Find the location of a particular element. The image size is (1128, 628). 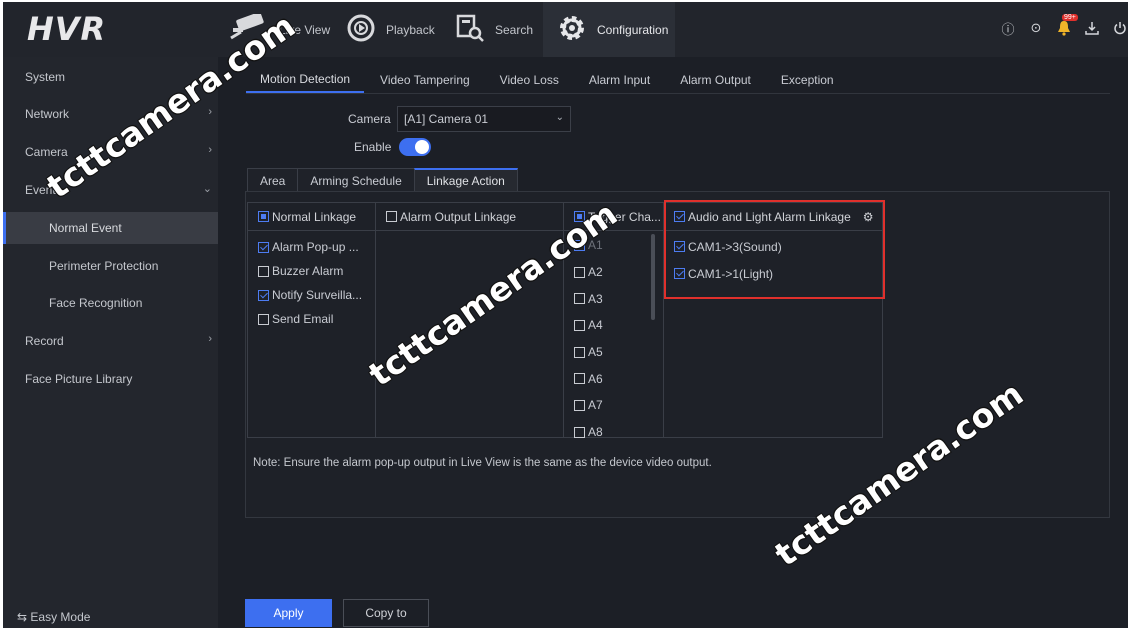

alarm-badge: 99+ is located at coordinates (1070, 17).